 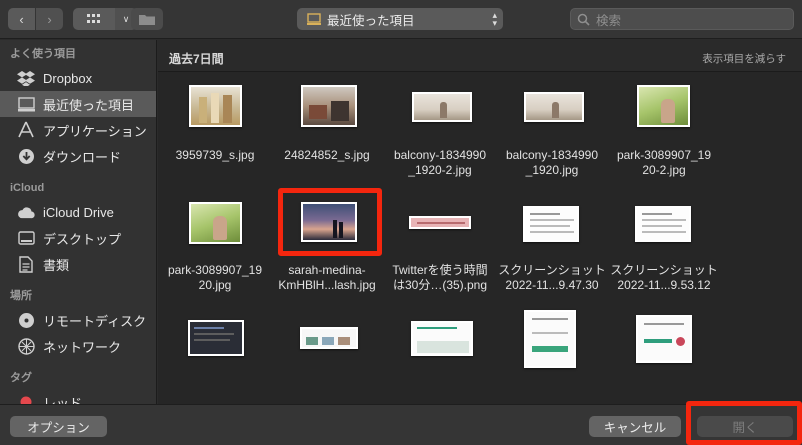 I want to click on sidebar-section-tags: タグ, so click(x=21, y=378).